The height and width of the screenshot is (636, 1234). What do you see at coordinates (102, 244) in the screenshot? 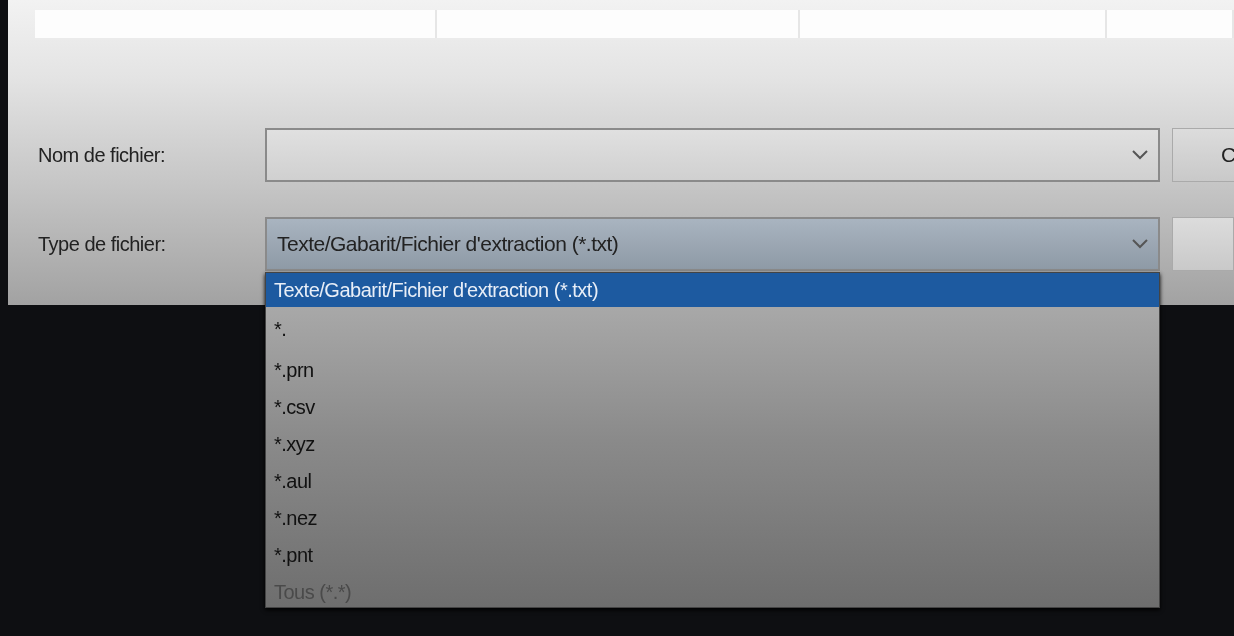
I see `field-label: Type de fichier:` at bounding box center [102, 244].